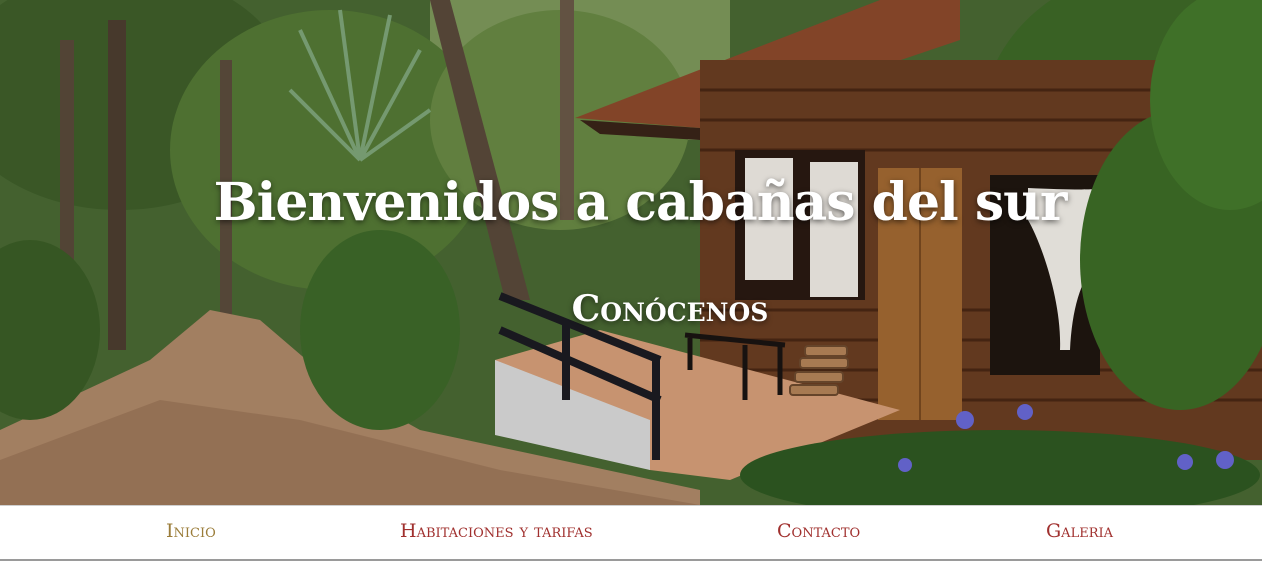 Image resolution: width=1262 pixels, height=561 pixels. I want to click on hero-title: Bienvenidos a cabañas del sur, so click(640, 202).